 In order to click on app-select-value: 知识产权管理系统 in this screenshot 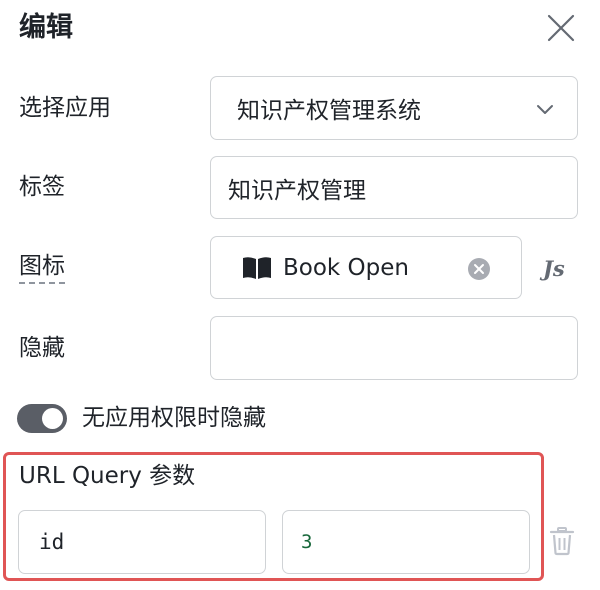, I will do `click(329, 111)`.